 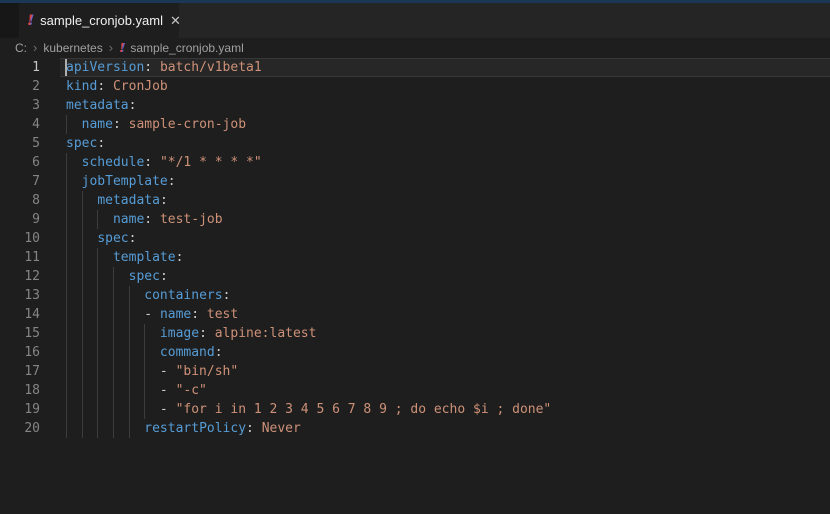 I want to click on token-key: restartPolicy, so click(x=195, y=428).